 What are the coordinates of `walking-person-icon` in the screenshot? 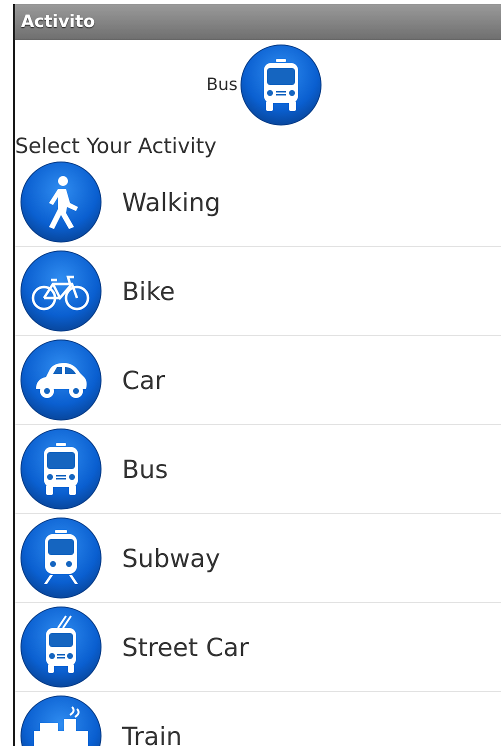 It's located at (61, 202).